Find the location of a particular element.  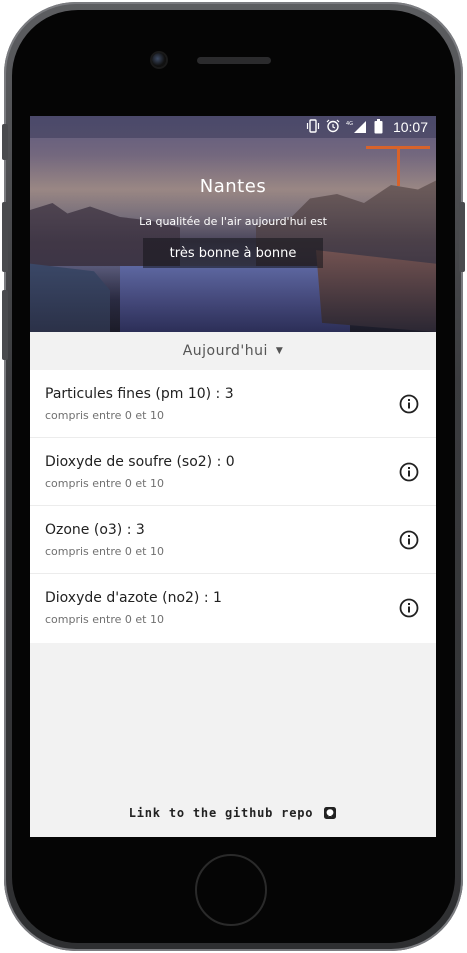

front-camera is located at coordinates (159, 60).